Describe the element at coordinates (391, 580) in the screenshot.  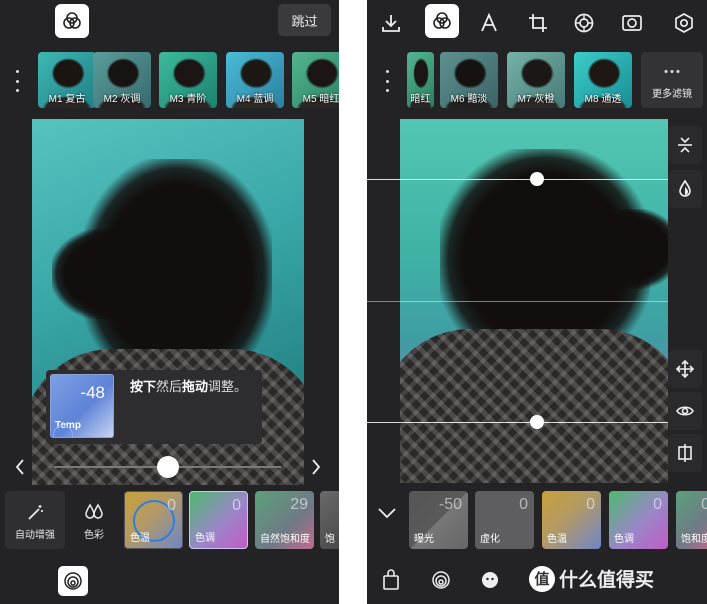
I see `shopping-bag-icon` at that location.